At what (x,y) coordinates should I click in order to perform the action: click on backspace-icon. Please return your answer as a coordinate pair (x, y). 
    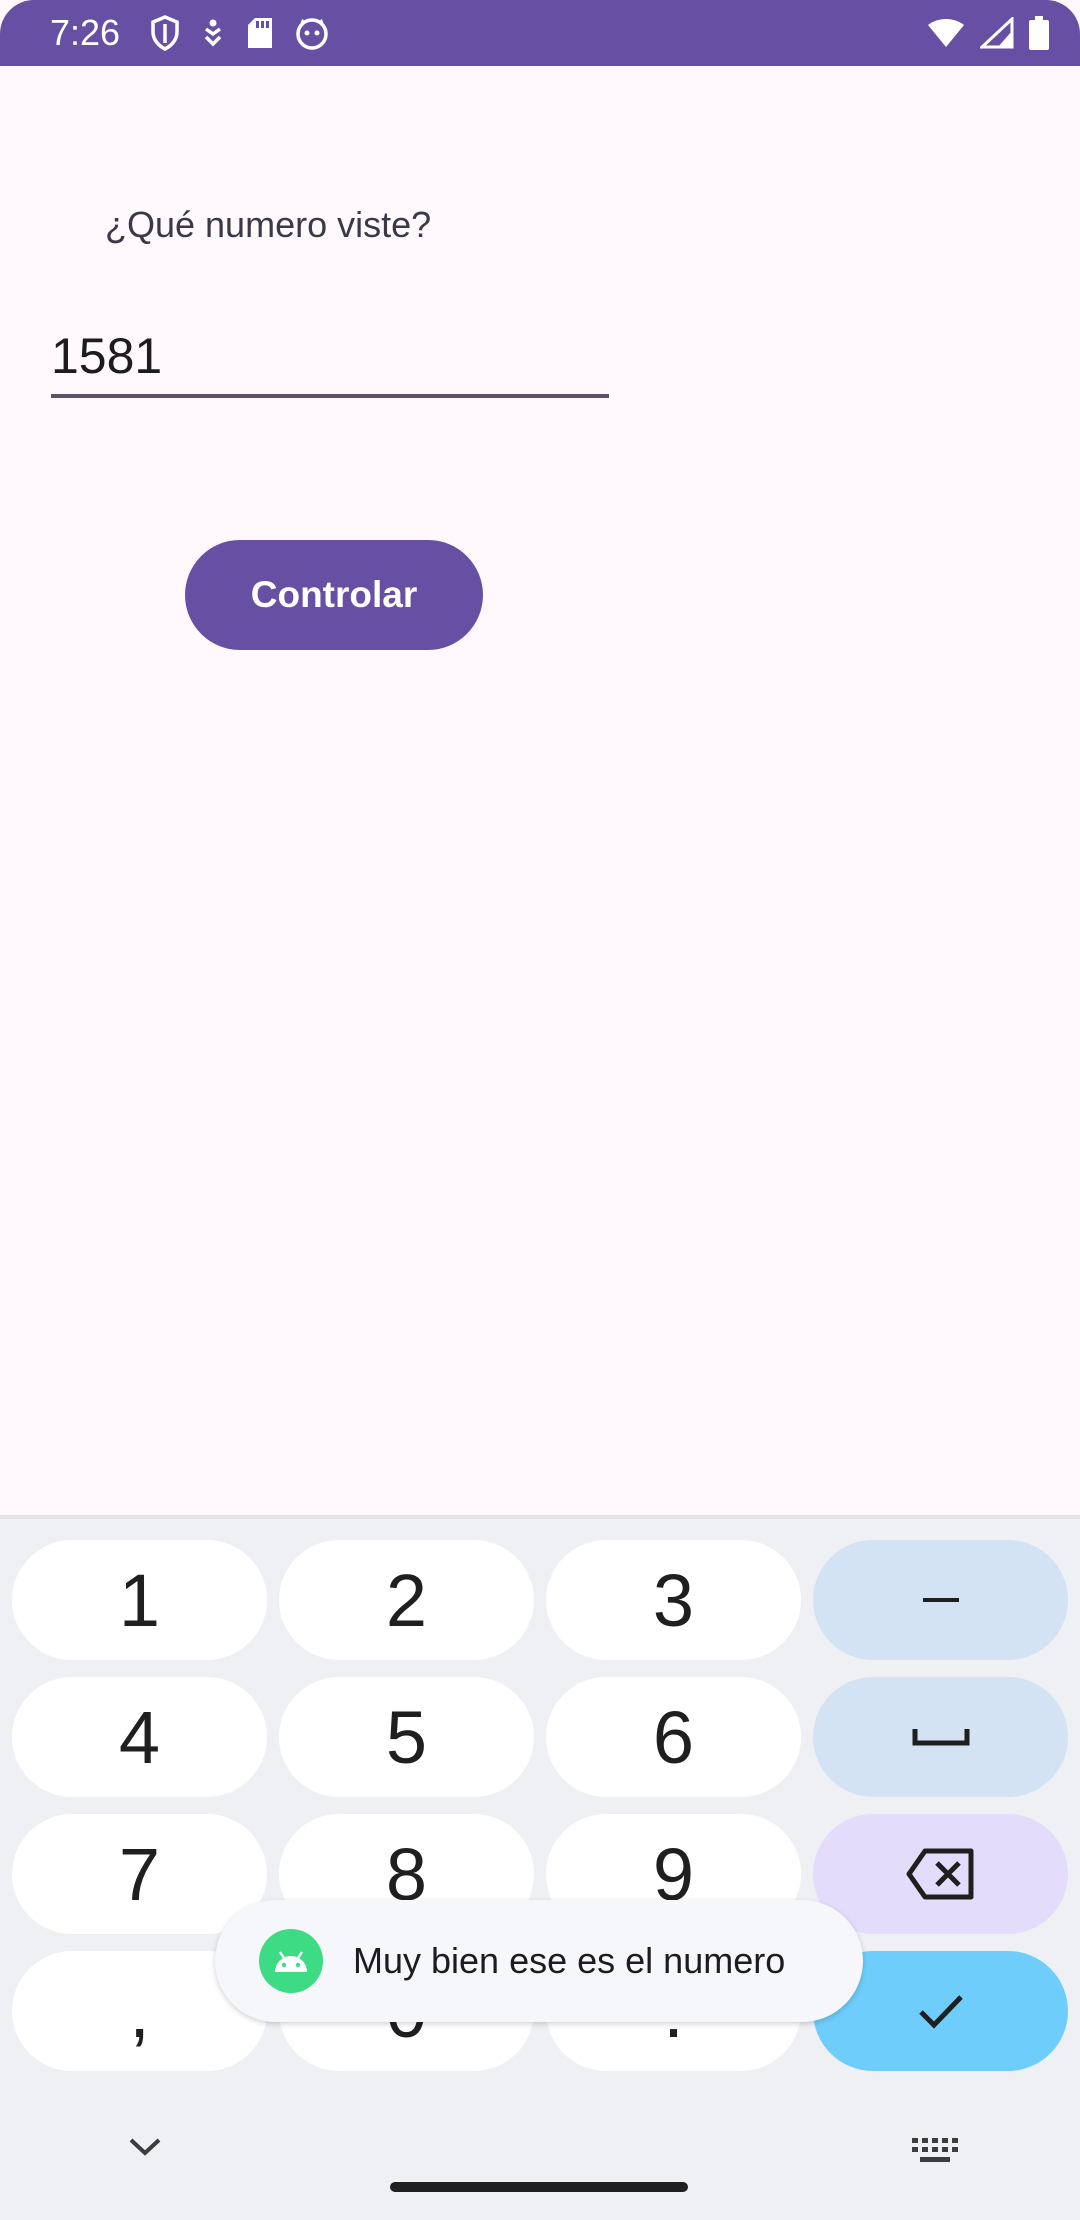
    Looking at the image, I should click on (941, 1874).